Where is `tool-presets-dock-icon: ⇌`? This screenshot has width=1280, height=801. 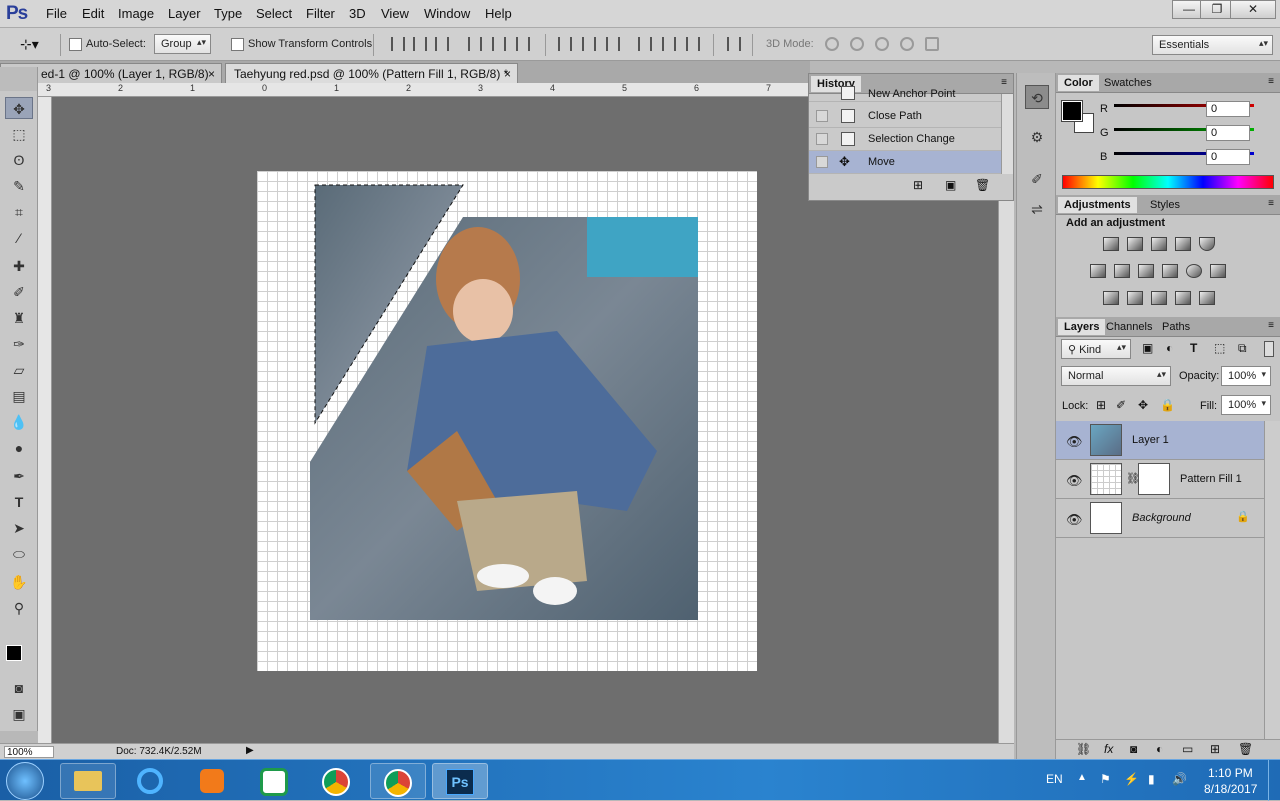
tool-presets-dock-icon: ⇌ is located at coordinates (1037, 209).